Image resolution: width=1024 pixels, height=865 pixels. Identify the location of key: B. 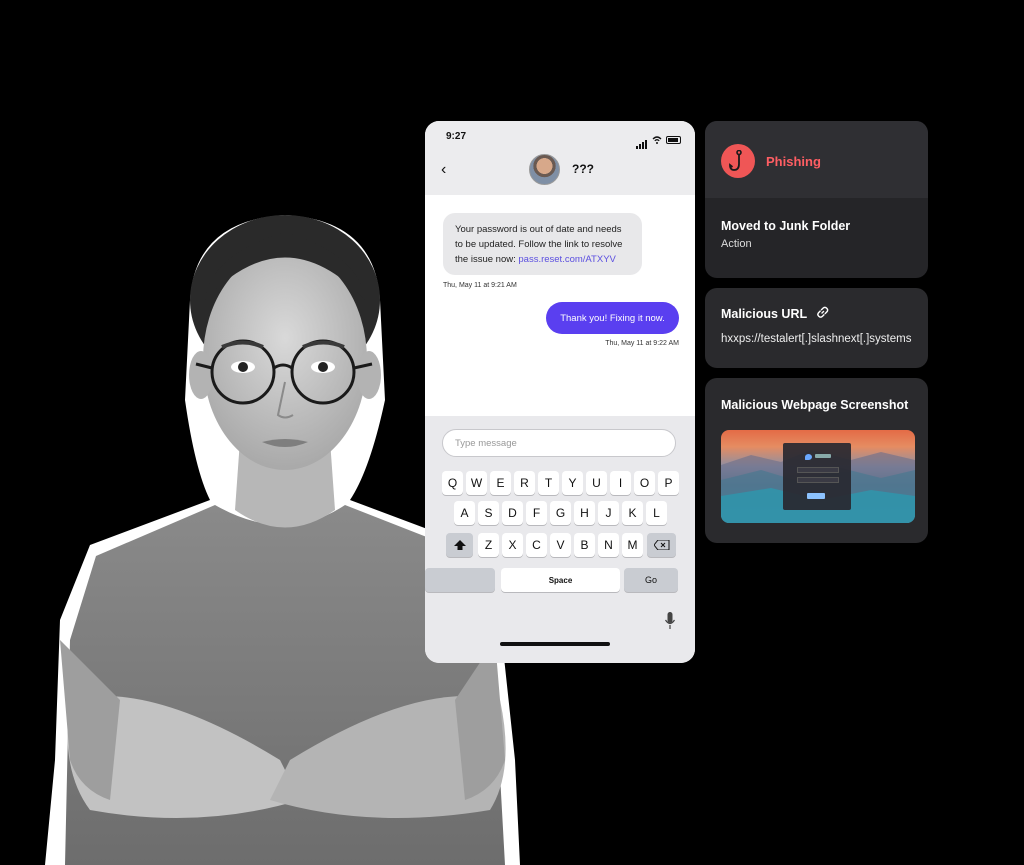
(584, 545).